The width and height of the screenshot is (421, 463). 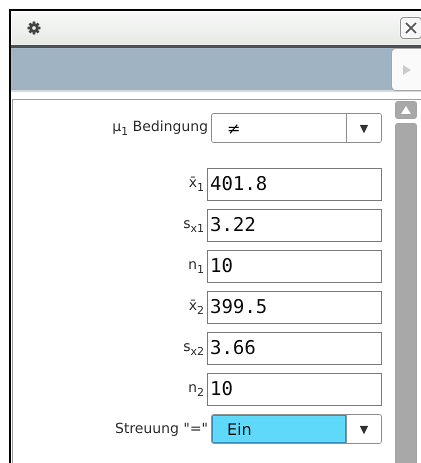 What do you see at coordinates (294, 225) in the screenshot?
I see `input-field: 3.22` at bounding box center [294, 225].